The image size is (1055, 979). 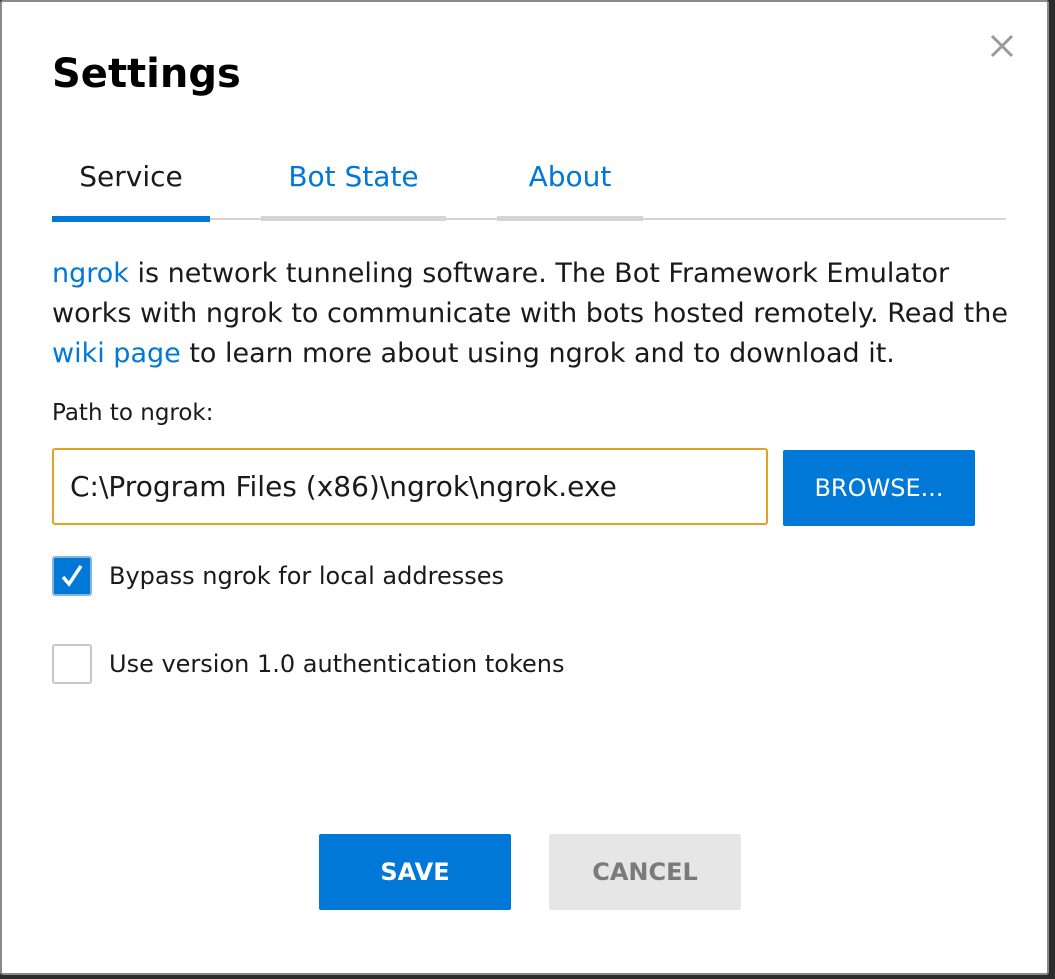 I want to click on bypass-label: Bypass ngrok for local addresses, so click(x=306, y=576).